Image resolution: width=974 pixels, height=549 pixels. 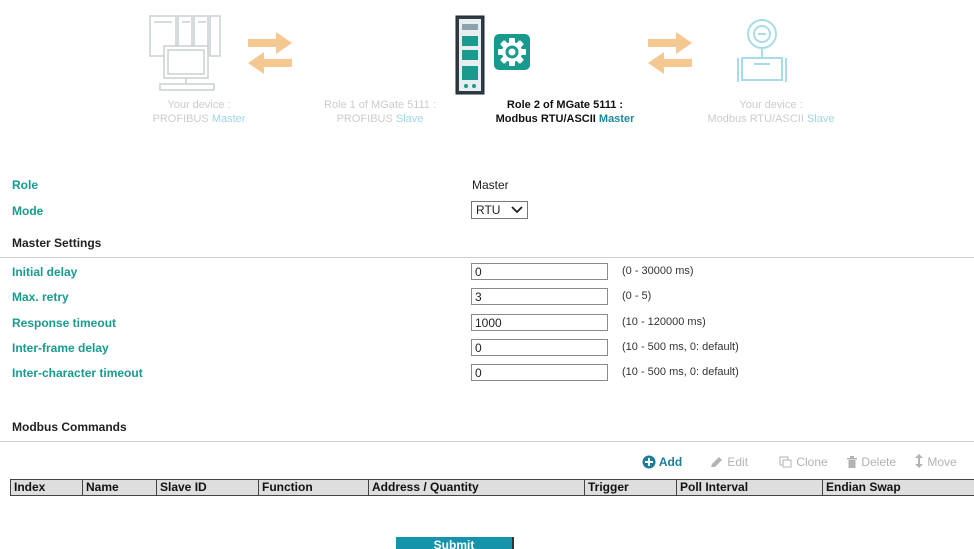 I want to click on add-command-button: Add, so click(x=662, y=462).